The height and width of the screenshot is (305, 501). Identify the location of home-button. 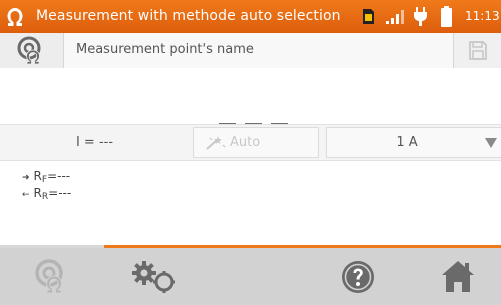
(458, 276).